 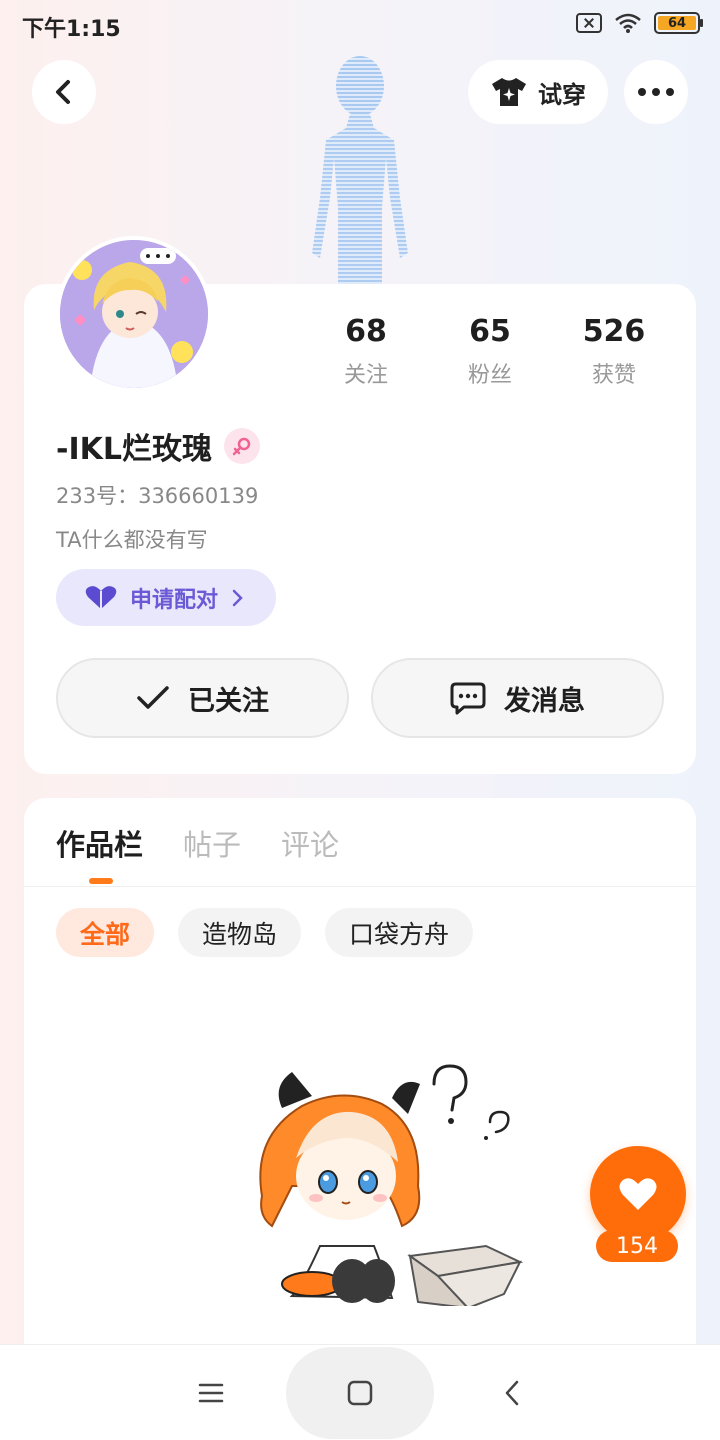 I want to click on status-icons: 64, so click(x=639, y=23).